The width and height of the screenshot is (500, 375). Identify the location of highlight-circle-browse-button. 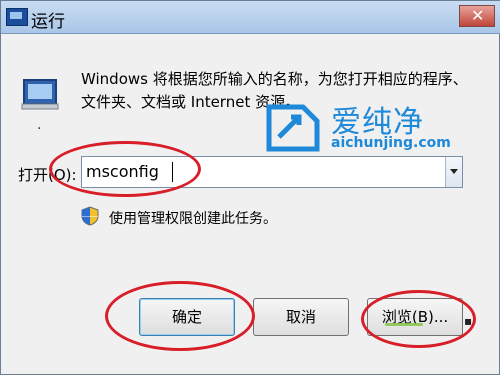
(418, 319).